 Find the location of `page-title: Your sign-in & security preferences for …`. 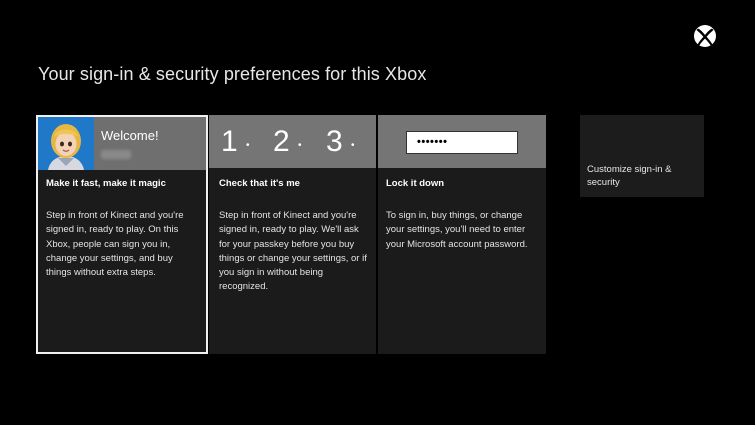

page-title: Your sign-in & security preferences for … is located at coordinates (232, 74).